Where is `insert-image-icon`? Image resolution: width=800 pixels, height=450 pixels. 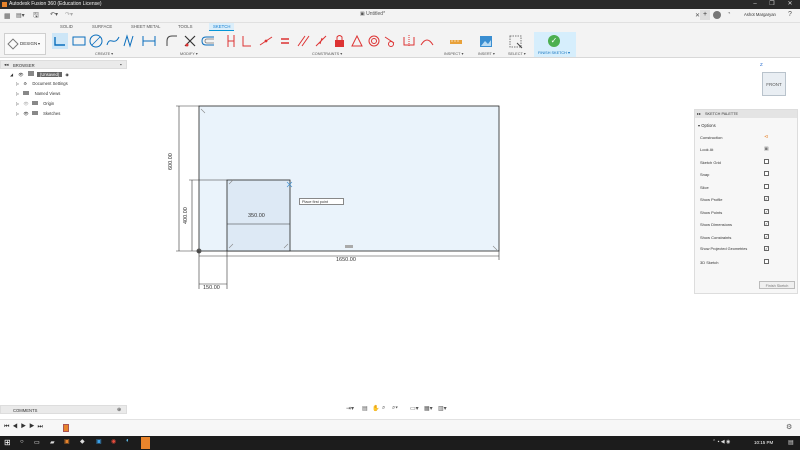 insert-image-icon is located at coordinates (486, 41).